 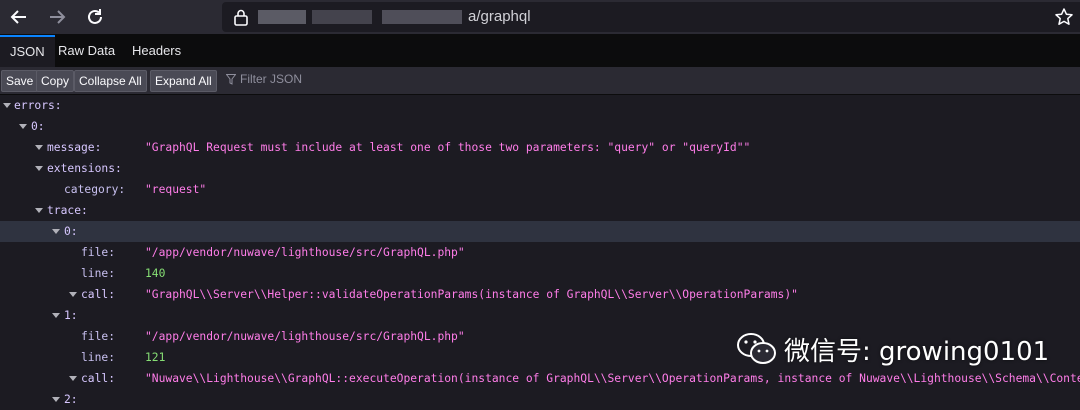 What do you see at coordinates (67, 210) in the screenshot?
I see `json-key: trace:` at bounding box center [67, 210].